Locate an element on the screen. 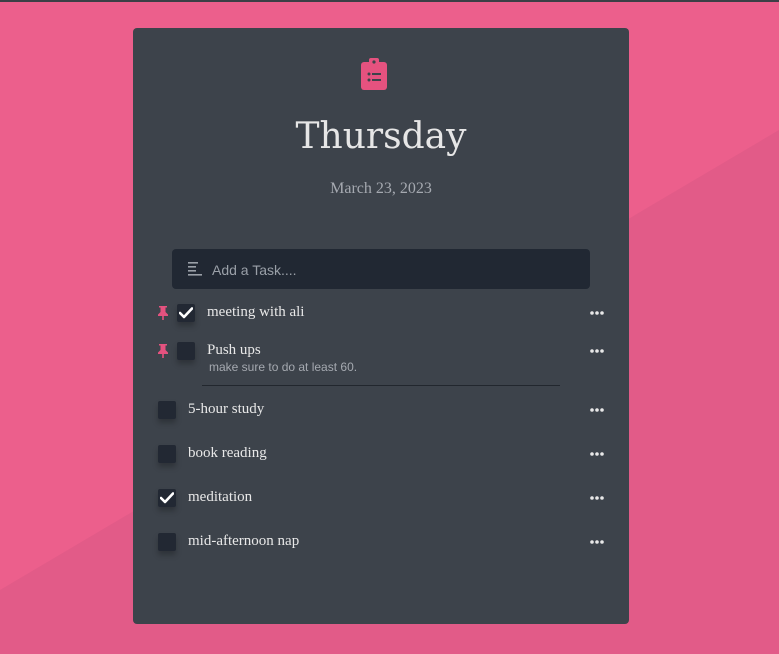 Image resolution: width=779 pixels, height=654 pixels. current-date: March 23, 2023 is located at coordinates (381, 188).